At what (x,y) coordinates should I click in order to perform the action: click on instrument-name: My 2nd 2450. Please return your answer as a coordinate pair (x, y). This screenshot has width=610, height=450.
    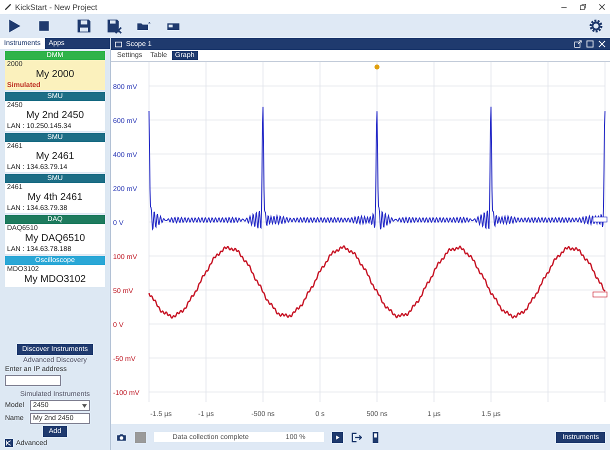
    Looking at the image, I should click on (55, 116).